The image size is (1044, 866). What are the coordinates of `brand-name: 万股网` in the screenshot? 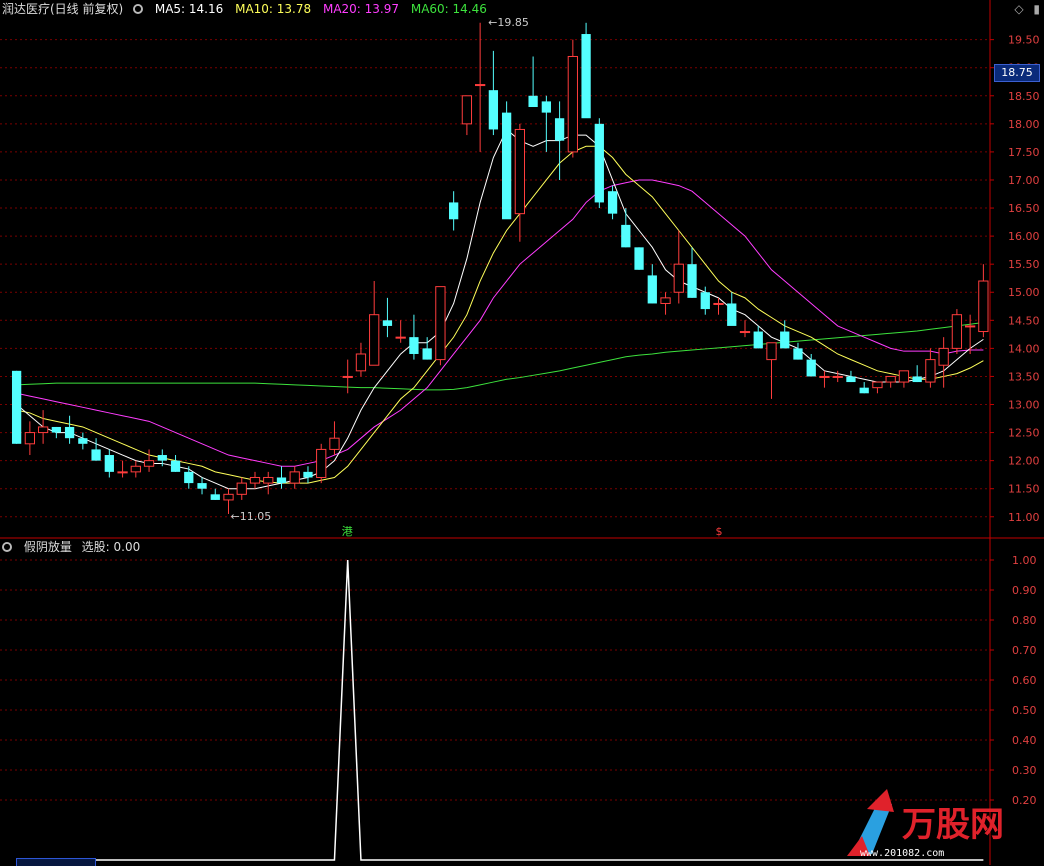 It's located at (953, 825).